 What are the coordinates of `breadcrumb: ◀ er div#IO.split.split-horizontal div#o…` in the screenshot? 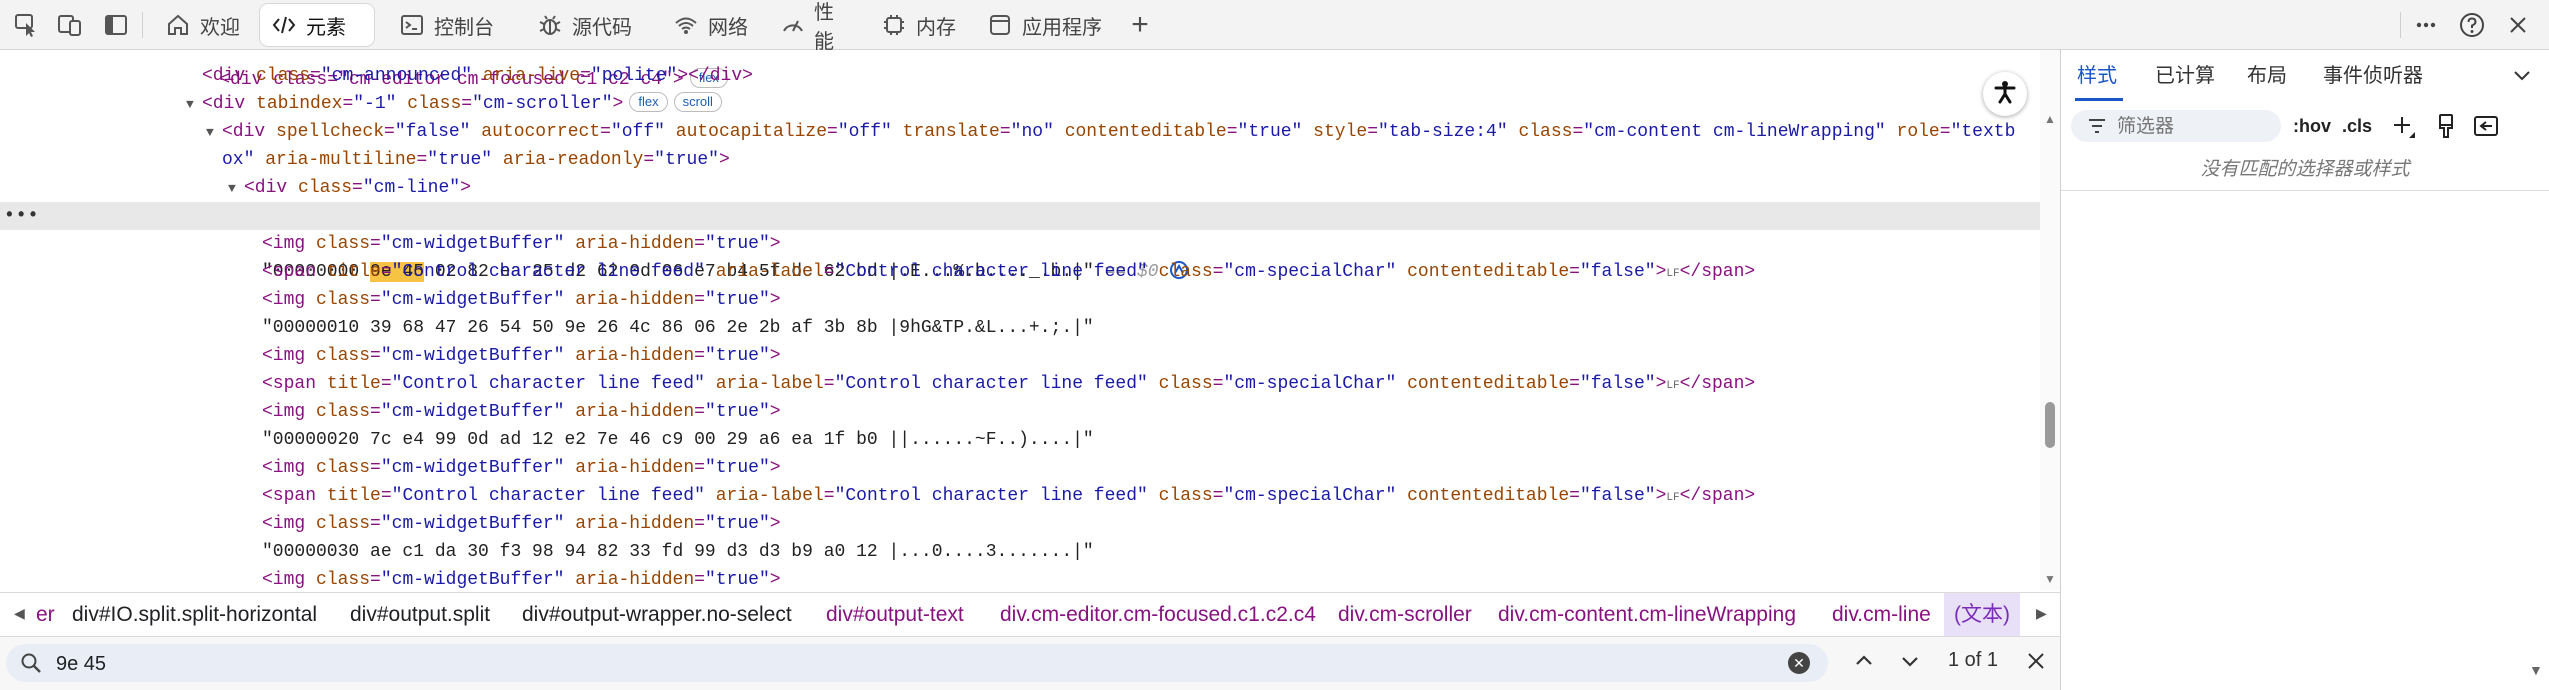 It's located at (1030, 614).